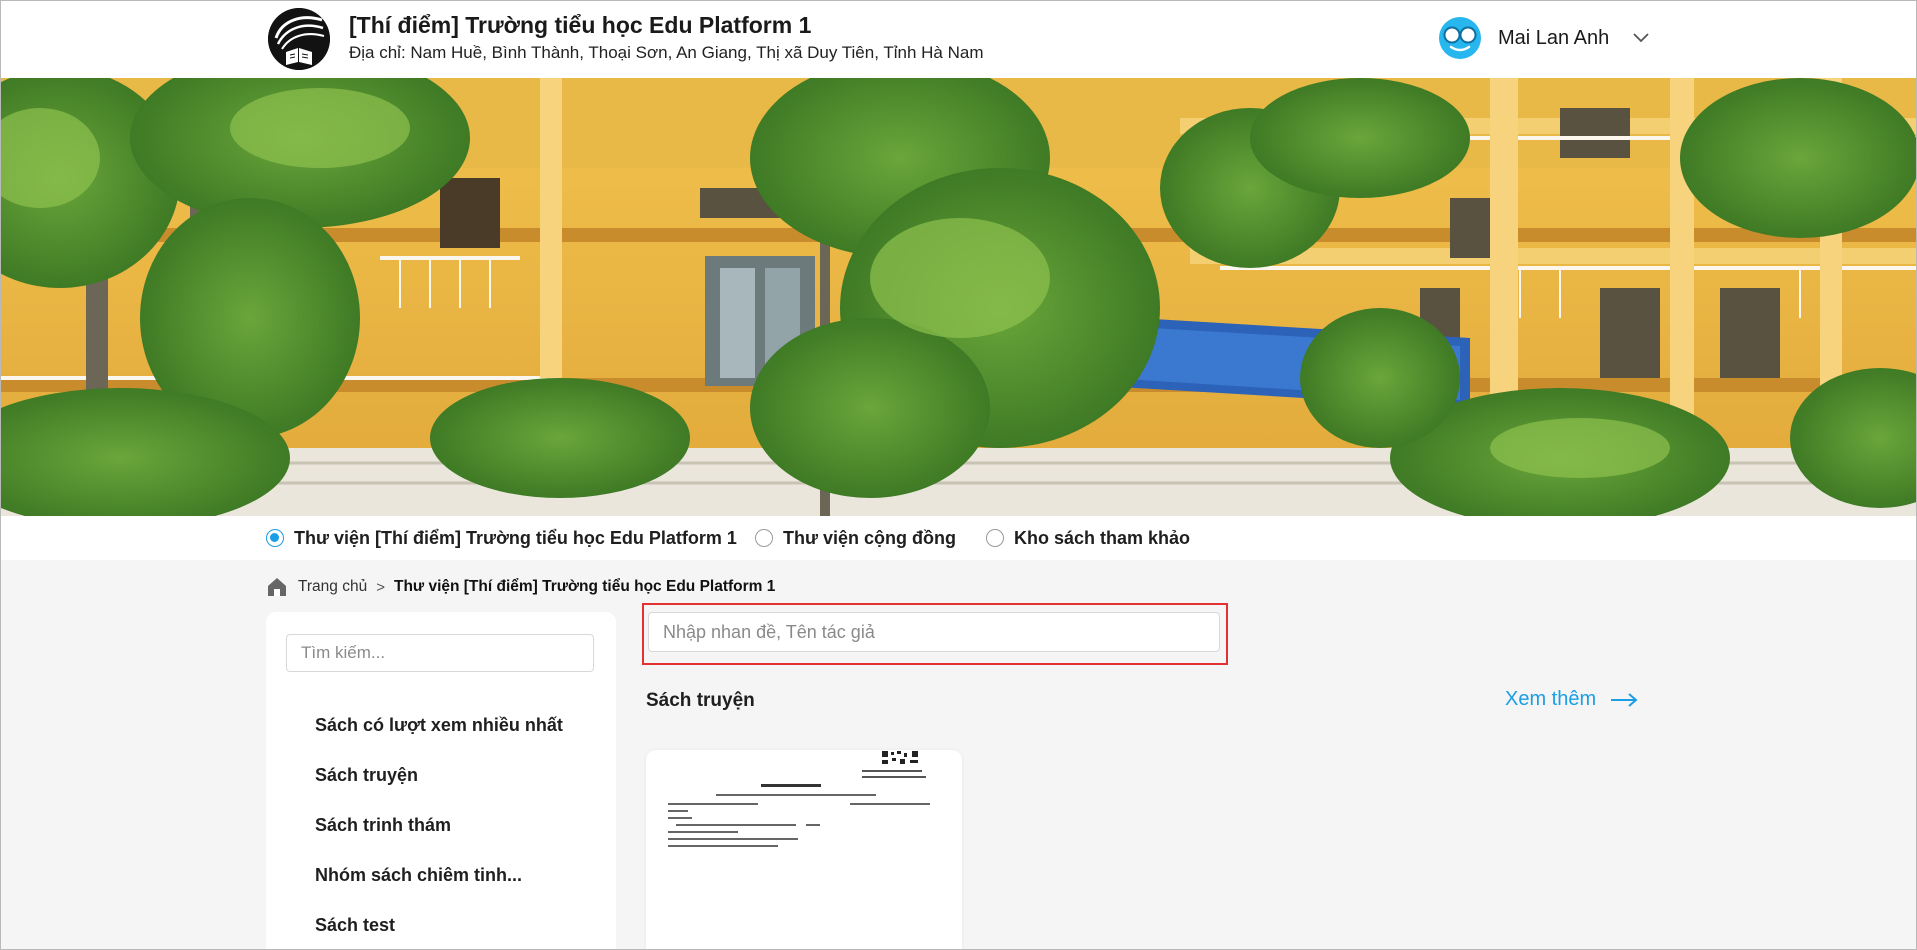  What do you see at coordinates (439, 925) in the screenshot?
I see `category-item: Sách test` at bounding box center [439, 925].